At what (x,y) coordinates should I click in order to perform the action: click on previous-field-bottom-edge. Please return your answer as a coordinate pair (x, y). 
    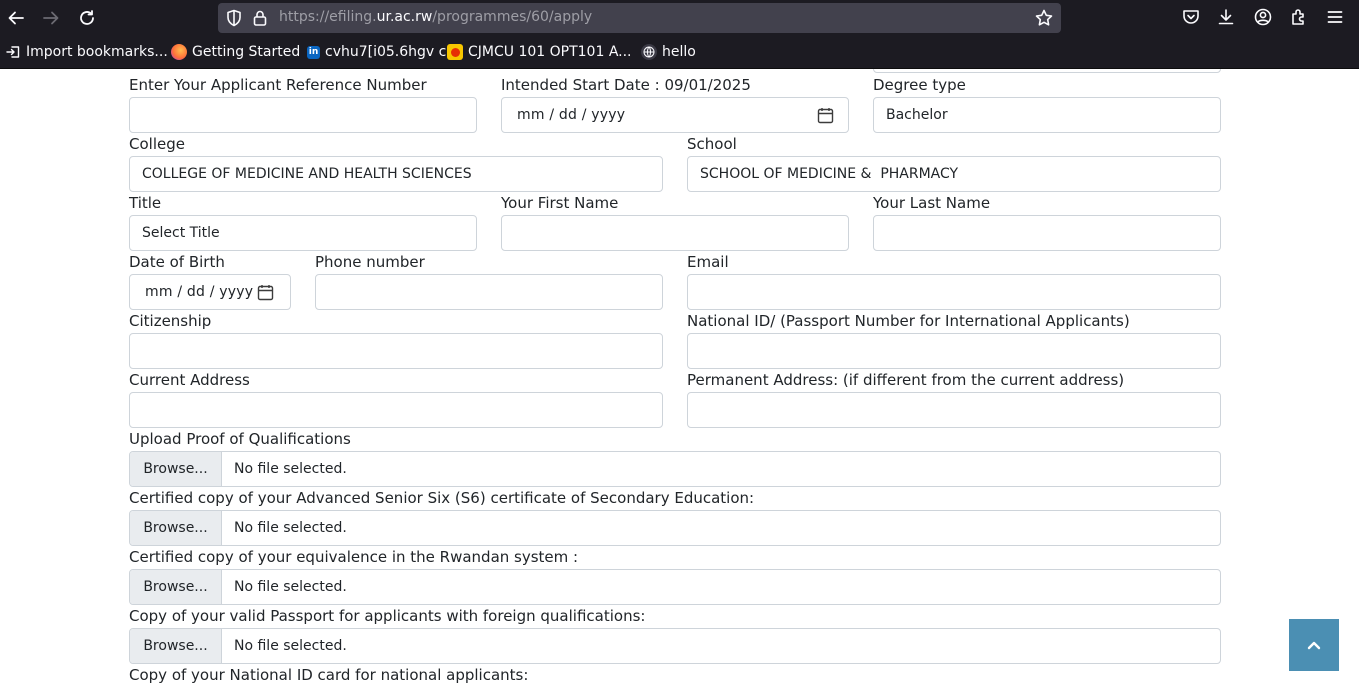
    Looking at the image, I should click on (1047, 71).